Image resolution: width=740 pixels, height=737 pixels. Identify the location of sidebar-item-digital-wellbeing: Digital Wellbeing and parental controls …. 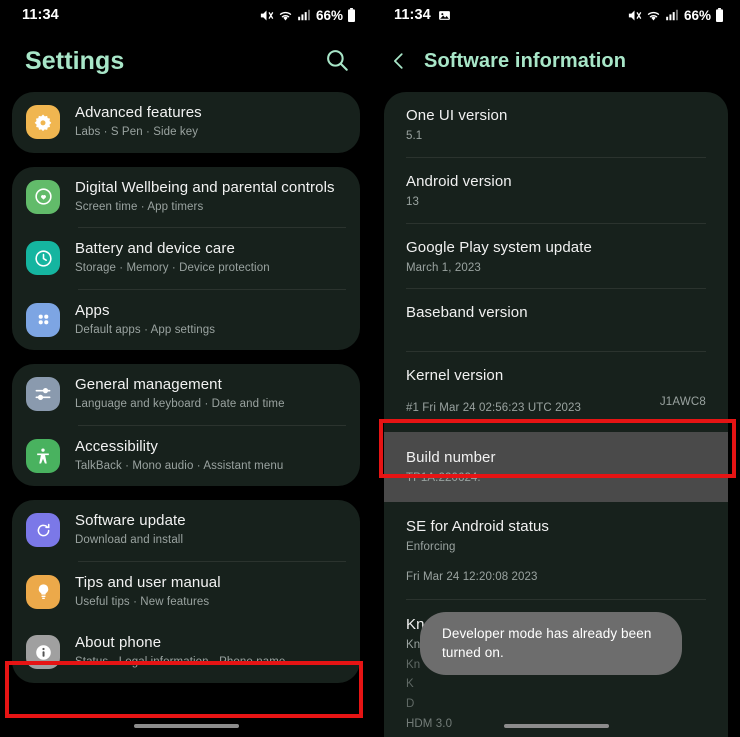
(186, 197).